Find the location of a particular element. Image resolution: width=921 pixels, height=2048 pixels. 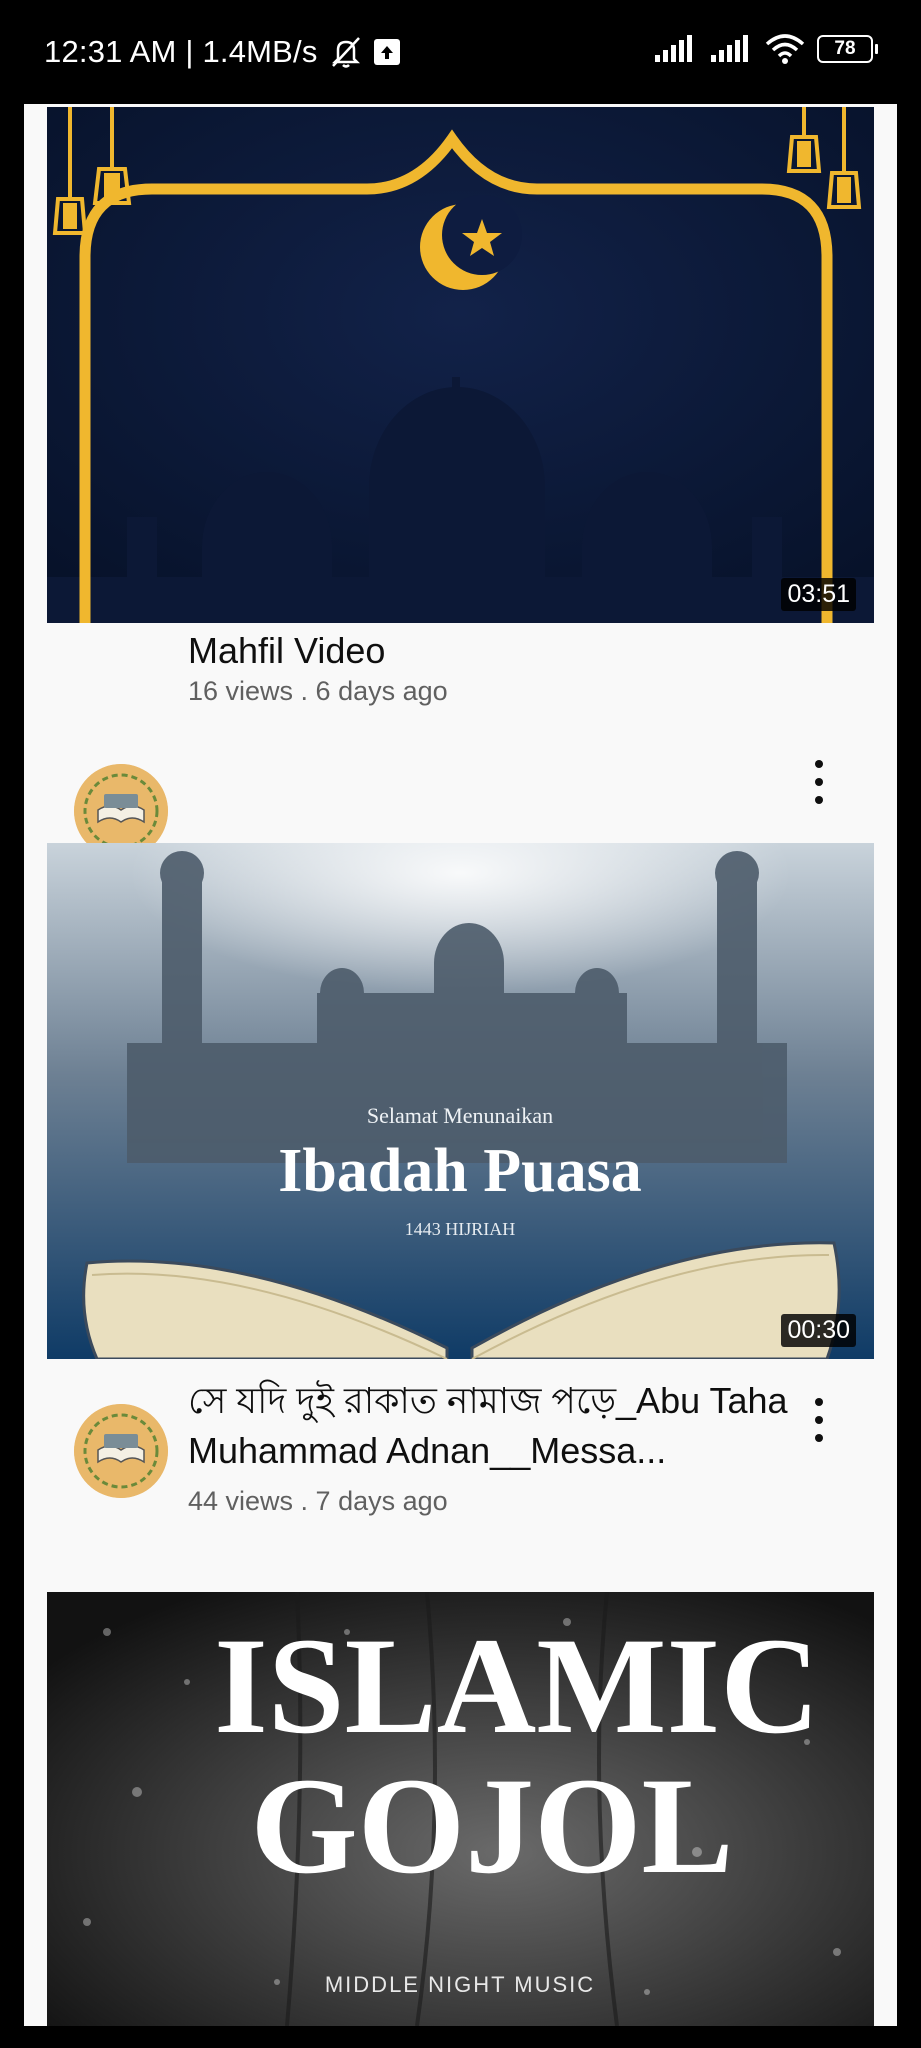

wifi-icon is located at coordinates (785, 49).